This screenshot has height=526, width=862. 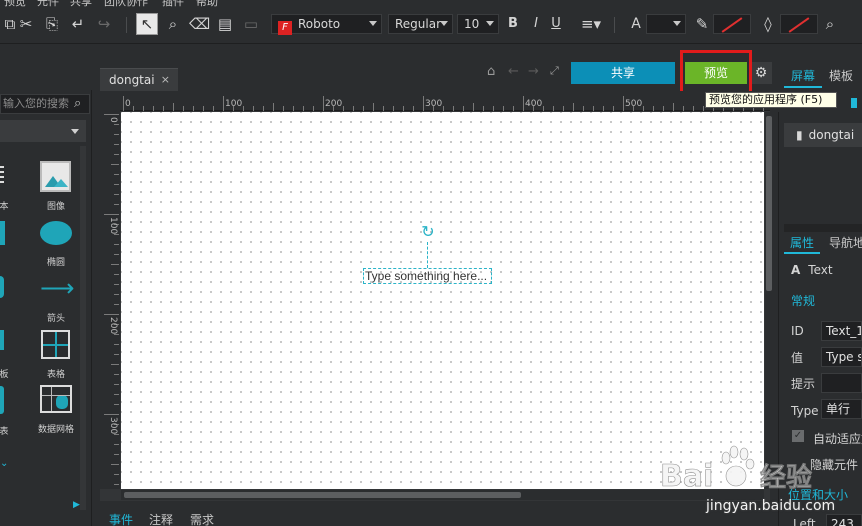 I want to click on menu-item-help: 帮助, so click(x=207, y=4).